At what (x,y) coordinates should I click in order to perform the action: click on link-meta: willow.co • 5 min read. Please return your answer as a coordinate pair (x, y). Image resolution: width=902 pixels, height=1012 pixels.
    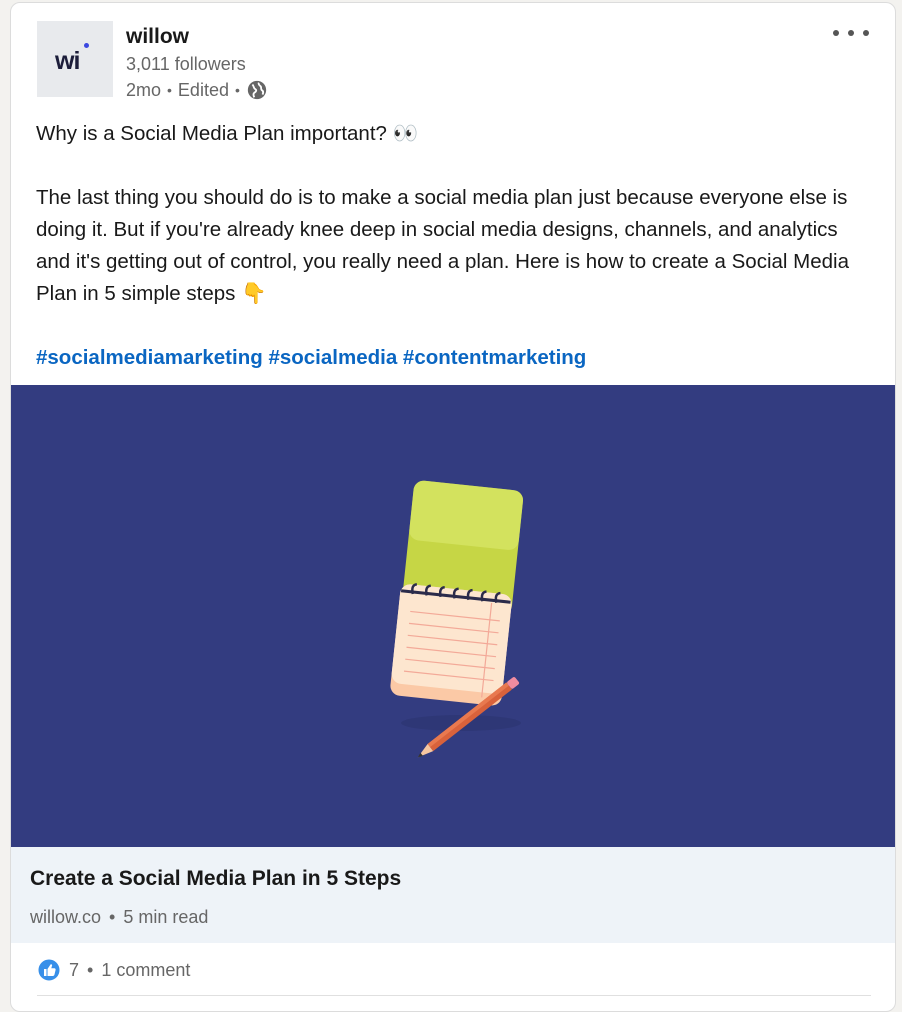
    Looking at the image, I should click on (119, 917).